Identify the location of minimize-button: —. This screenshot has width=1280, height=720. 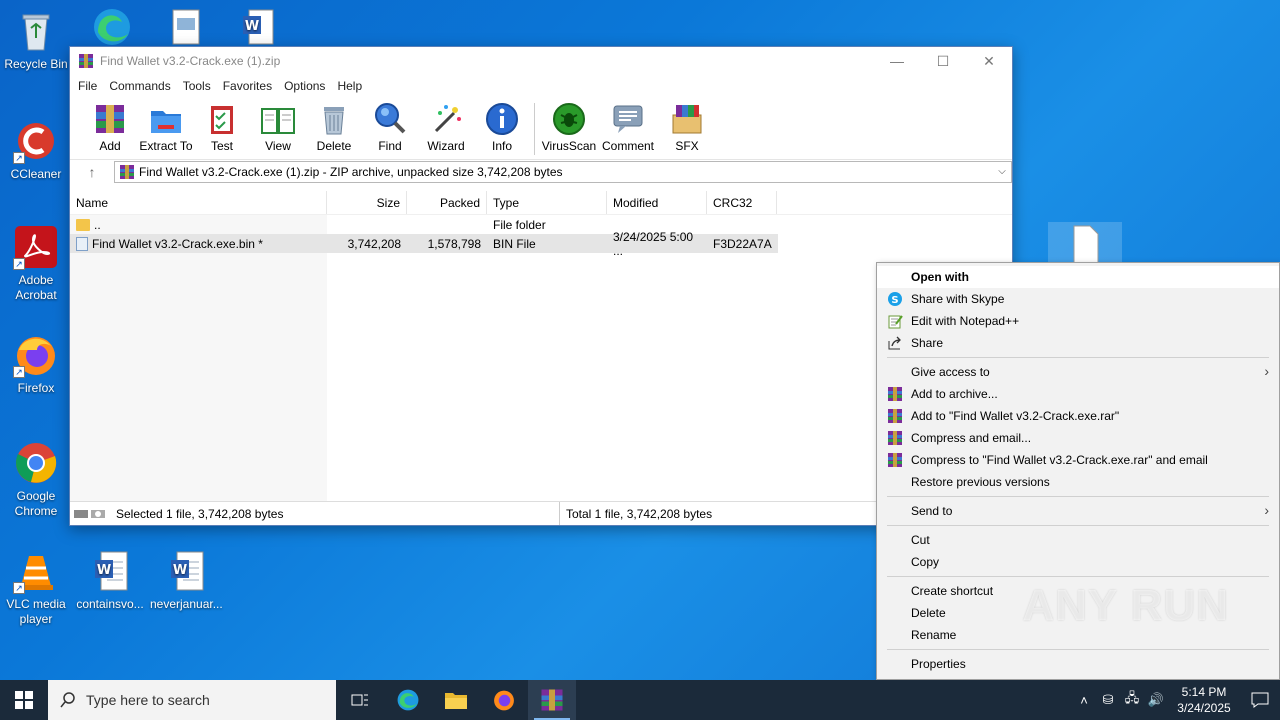
(897, 61).